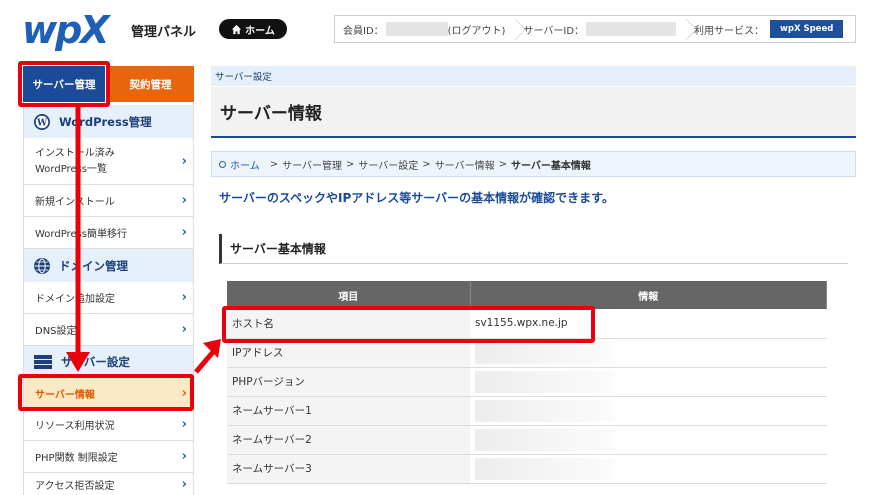 This screenshot has height=495, width=871. Describe the element at coordinates (56, 331) in the screenshot. I see `sidebar-item-label: DNS設定` at that location.